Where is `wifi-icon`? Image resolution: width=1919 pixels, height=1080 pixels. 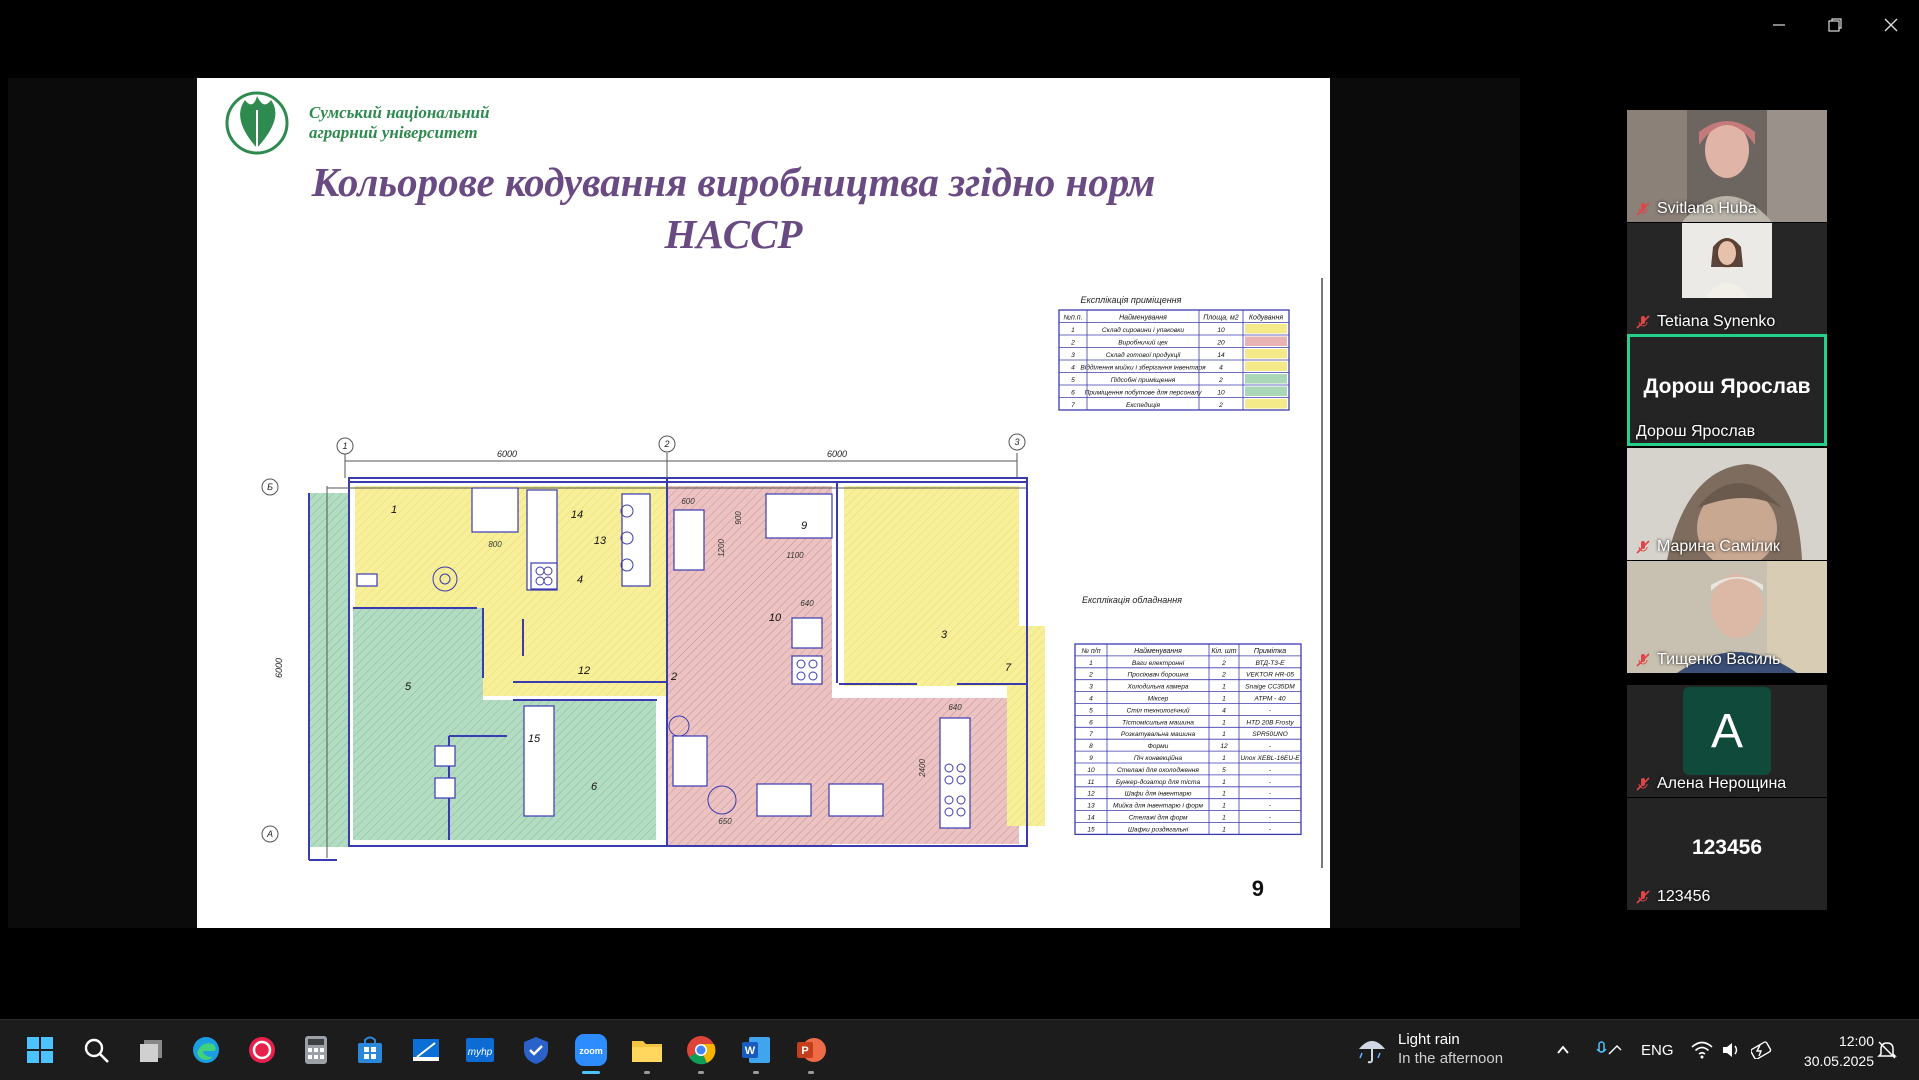
wifi-icon is located at coordinates (1702, 1050).